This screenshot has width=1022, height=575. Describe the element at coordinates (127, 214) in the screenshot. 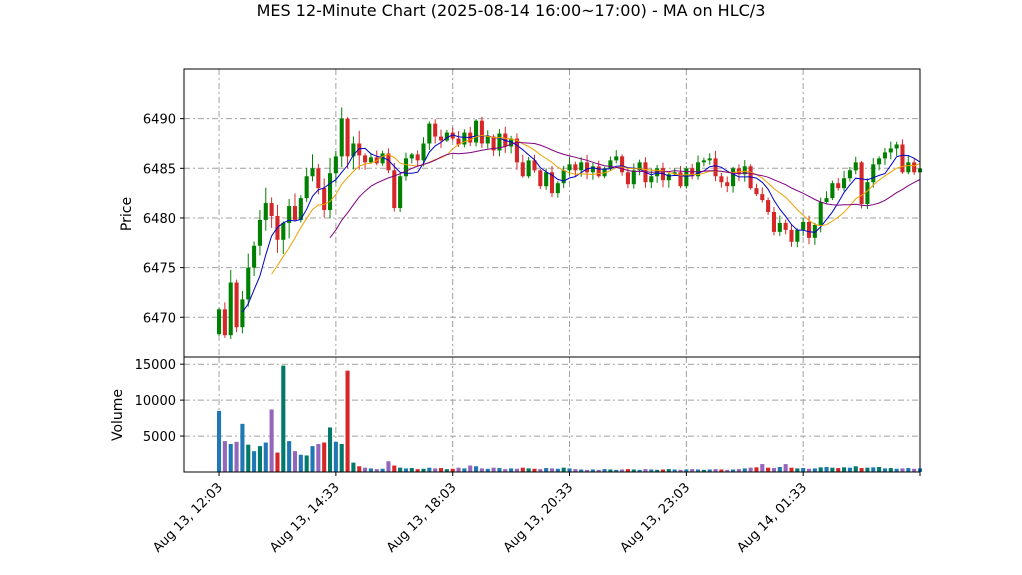

I see `price-axis-label: Price` at that location.